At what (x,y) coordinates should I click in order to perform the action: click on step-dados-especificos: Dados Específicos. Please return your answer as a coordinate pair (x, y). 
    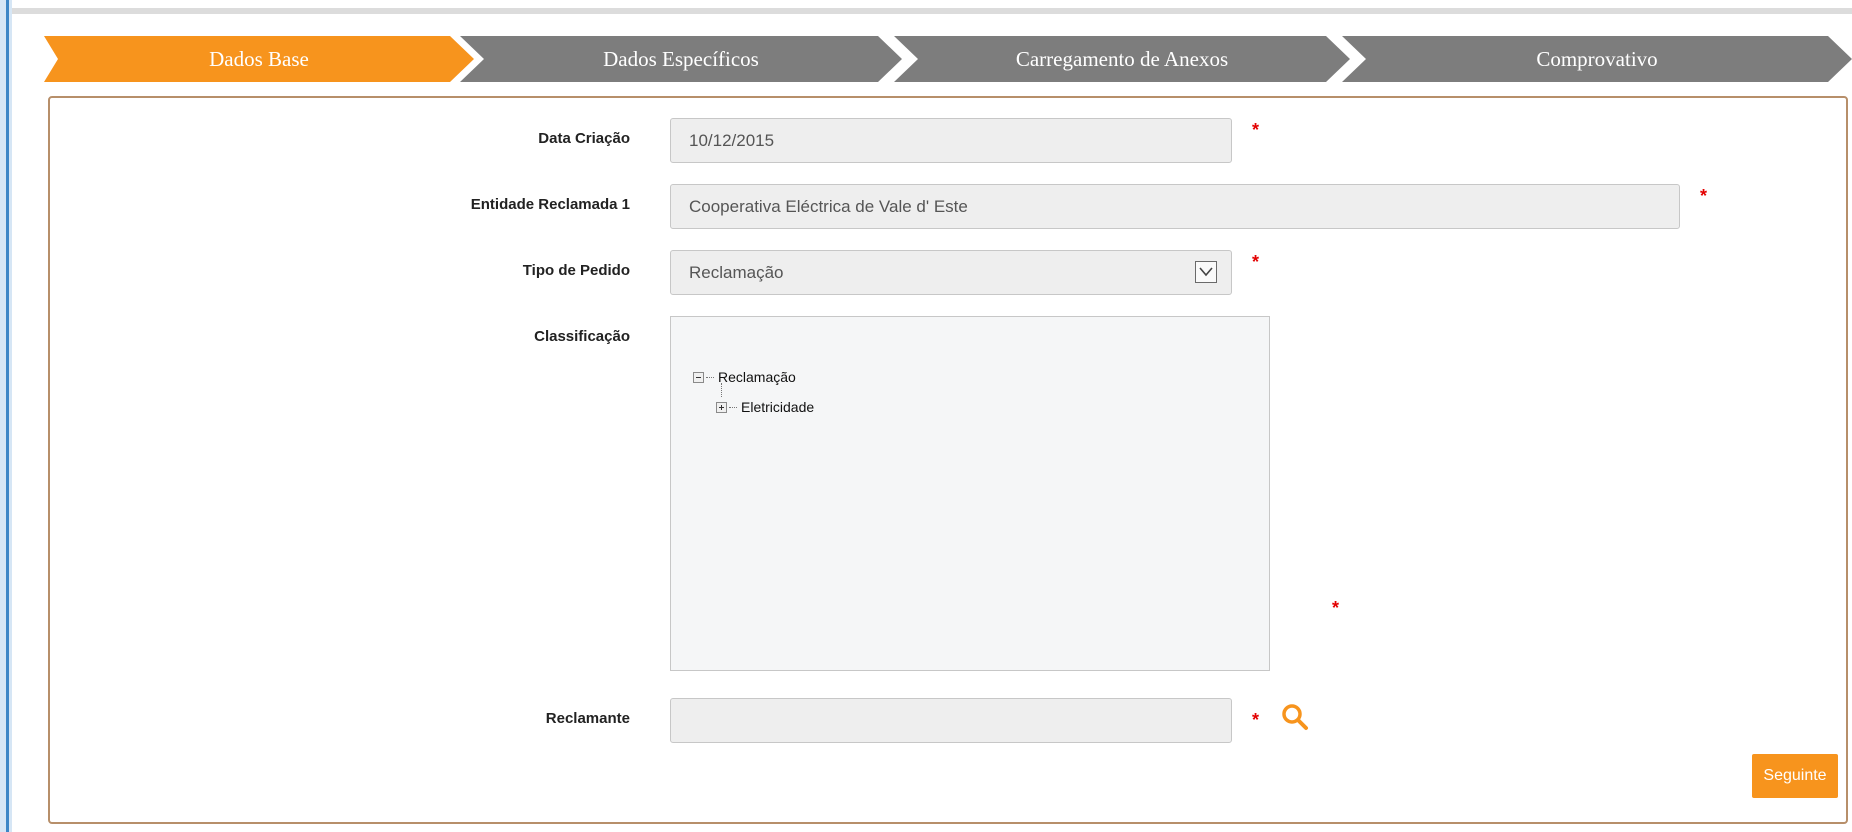
    Looking at the image, I should click on (681, 59).